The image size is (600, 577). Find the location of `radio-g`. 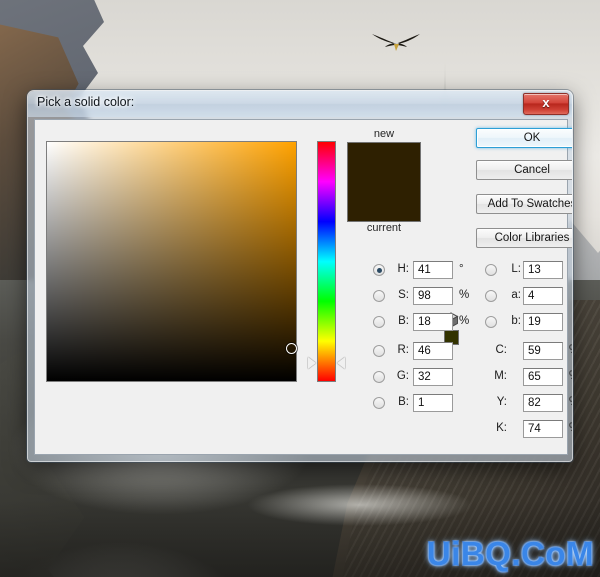

radio-g is located at coordinates (379, 377).